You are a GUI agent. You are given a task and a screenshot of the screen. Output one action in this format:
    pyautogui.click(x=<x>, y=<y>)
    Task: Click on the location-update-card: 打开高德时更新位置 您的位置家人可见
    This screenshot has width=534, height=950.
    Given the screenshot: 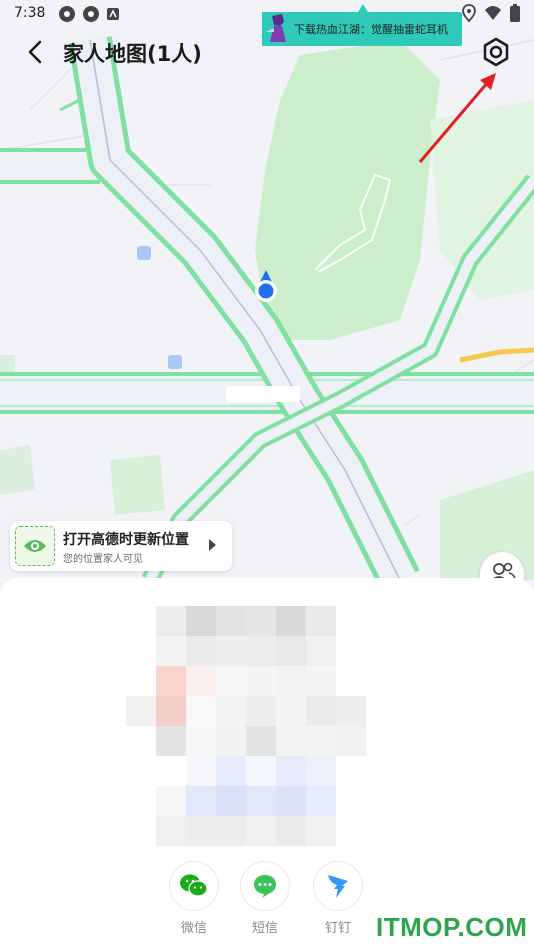 What is the action you would take?
    pyautogui.click(x=121, y=546)
    